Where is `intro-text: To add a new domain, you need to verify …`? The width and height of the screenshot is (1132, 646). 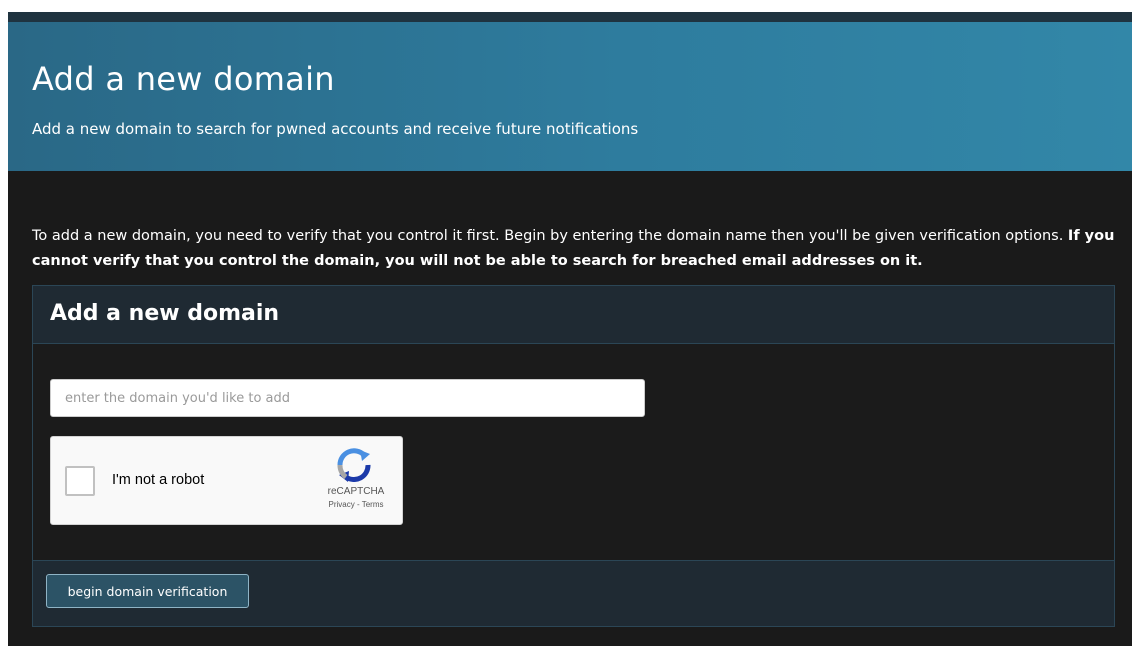 intro-text: To add a new domain, you need to verify … is located at coordinates (548, 236).